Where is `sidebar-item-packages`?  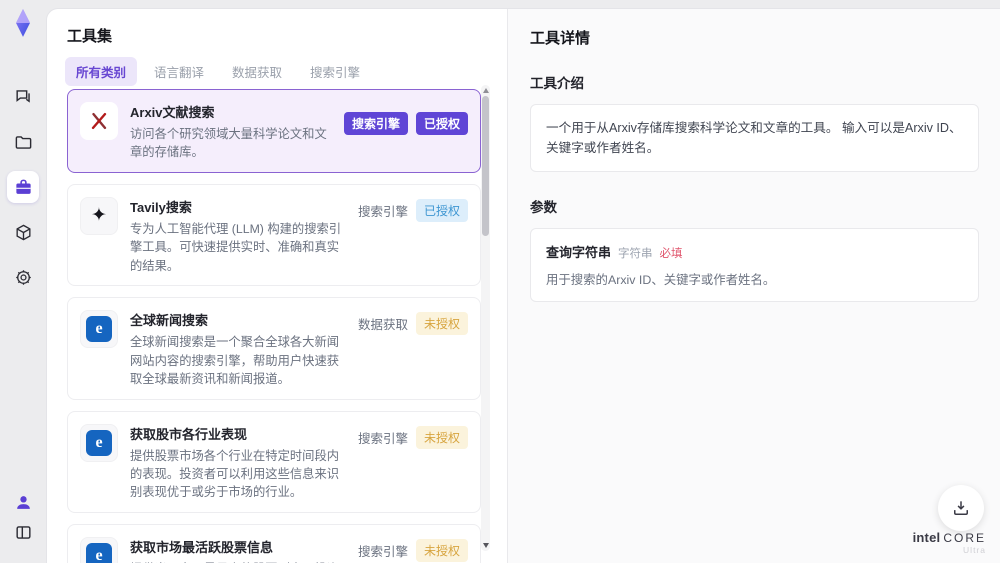 sidebar-item-packages is located at coordinates (23, 232).